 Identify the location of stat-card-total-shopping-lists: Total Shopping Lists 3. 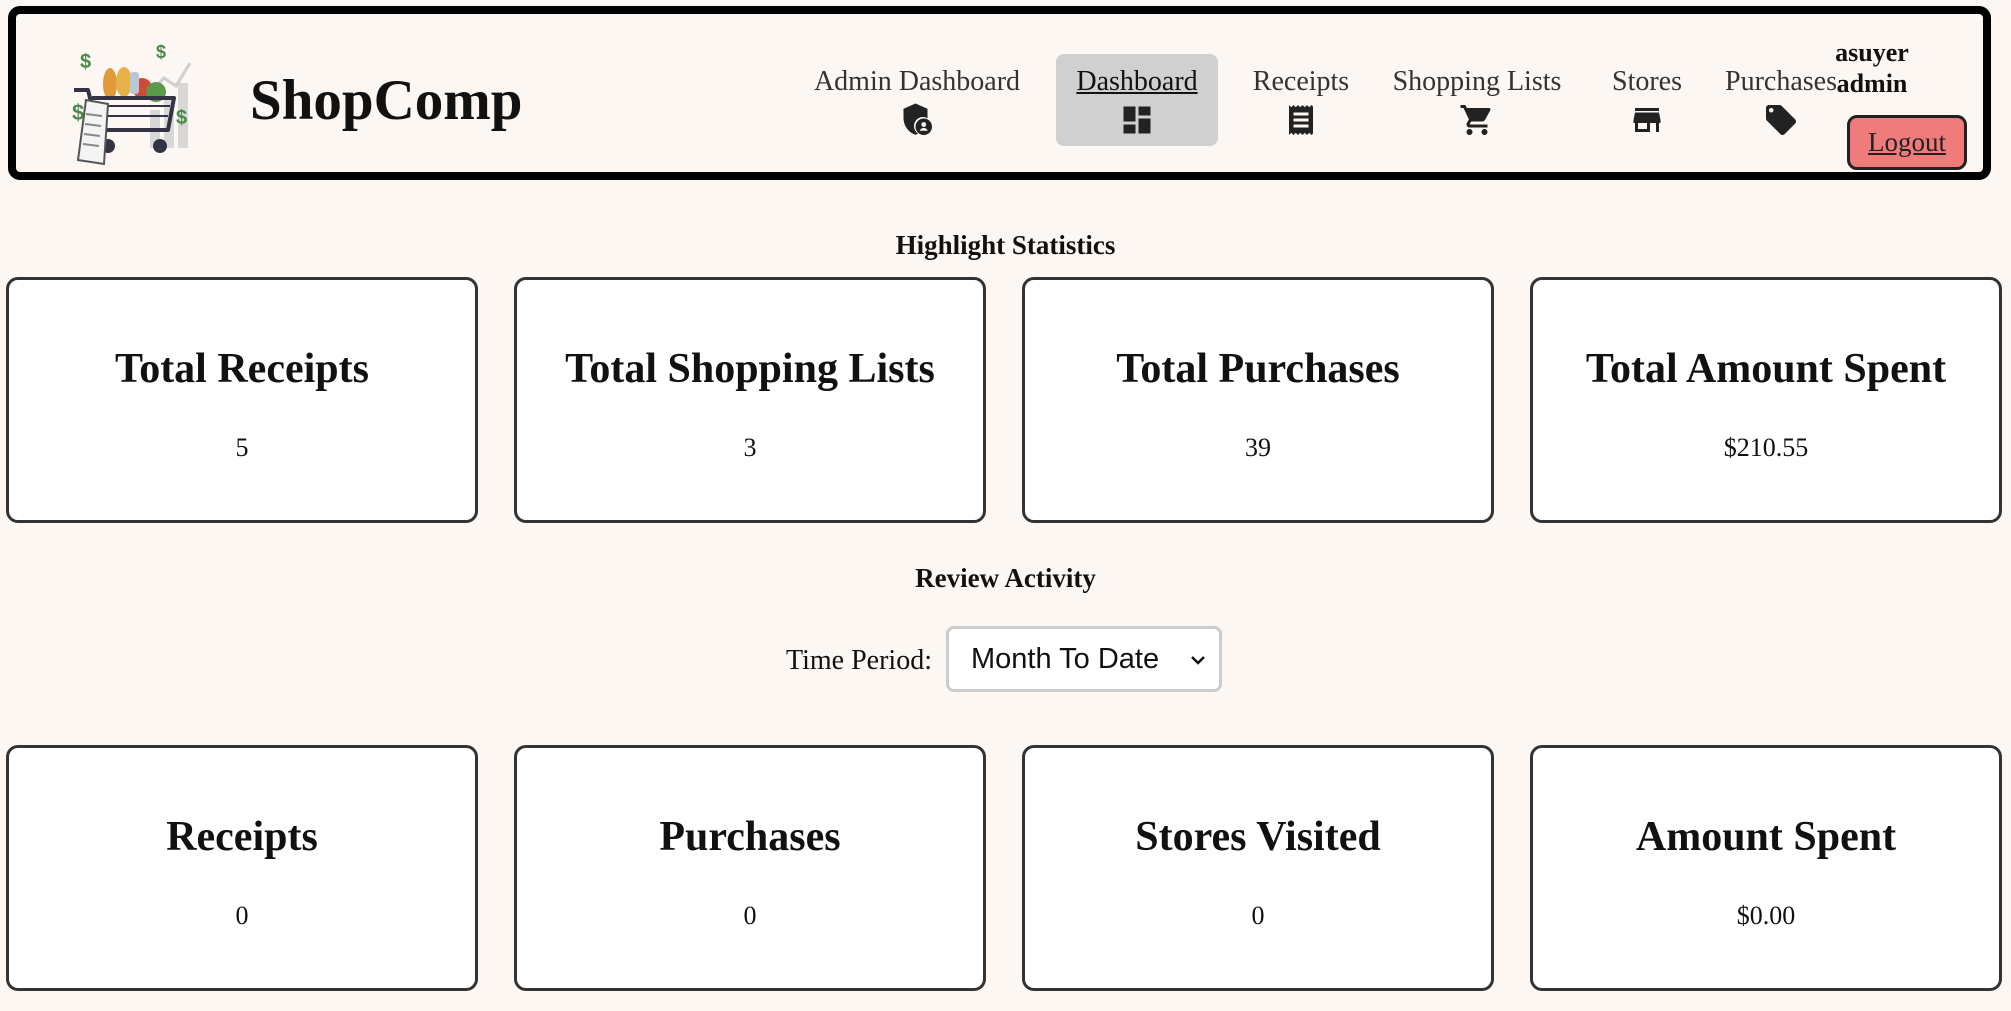
(750, 400).